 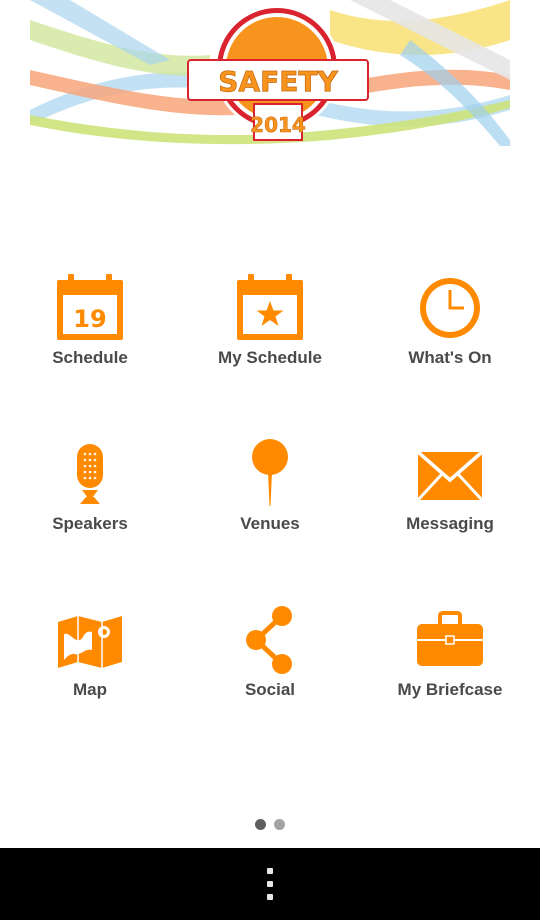 I want to click on menu-item-label: Venues, so click(x=270, y=523).